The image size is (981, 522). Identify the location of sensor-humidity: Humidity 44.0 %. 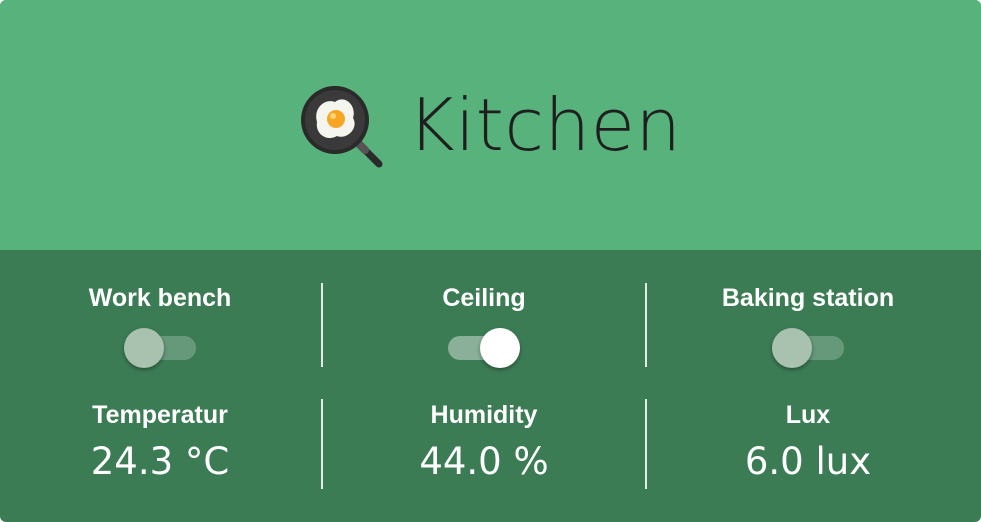
(484, 444).